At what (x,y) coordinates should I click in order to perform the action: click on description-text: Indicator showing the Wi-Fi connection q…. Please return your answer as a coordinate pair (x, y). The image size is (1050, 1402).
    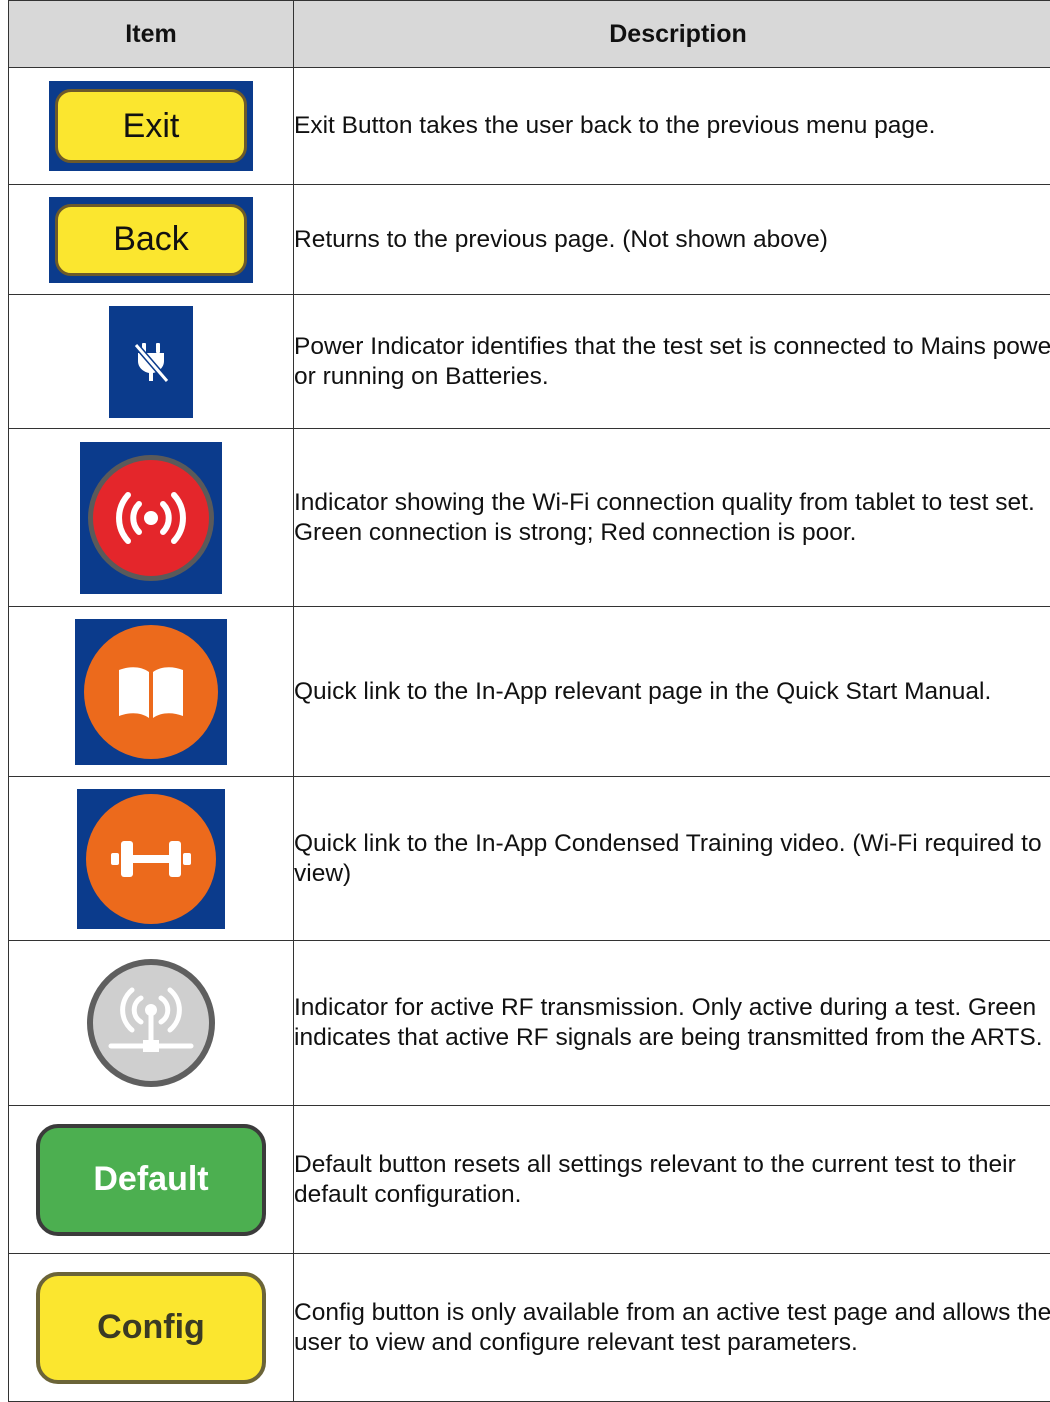
    Looking at the image, I should click on (672, 518).